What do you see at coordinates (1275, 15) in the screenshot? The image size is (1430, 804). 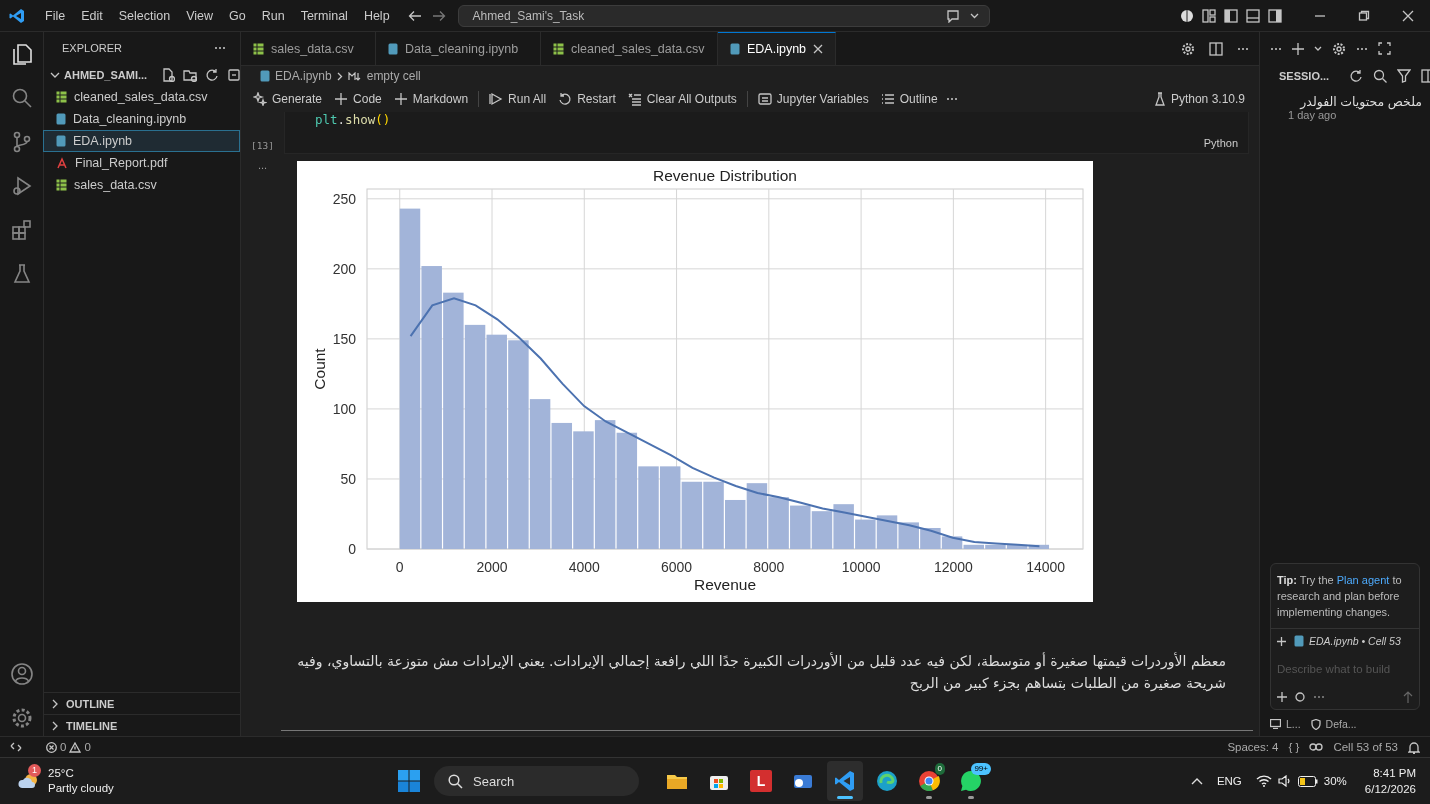 I see `right-panel-icon` at bounding box center [1275, 15].